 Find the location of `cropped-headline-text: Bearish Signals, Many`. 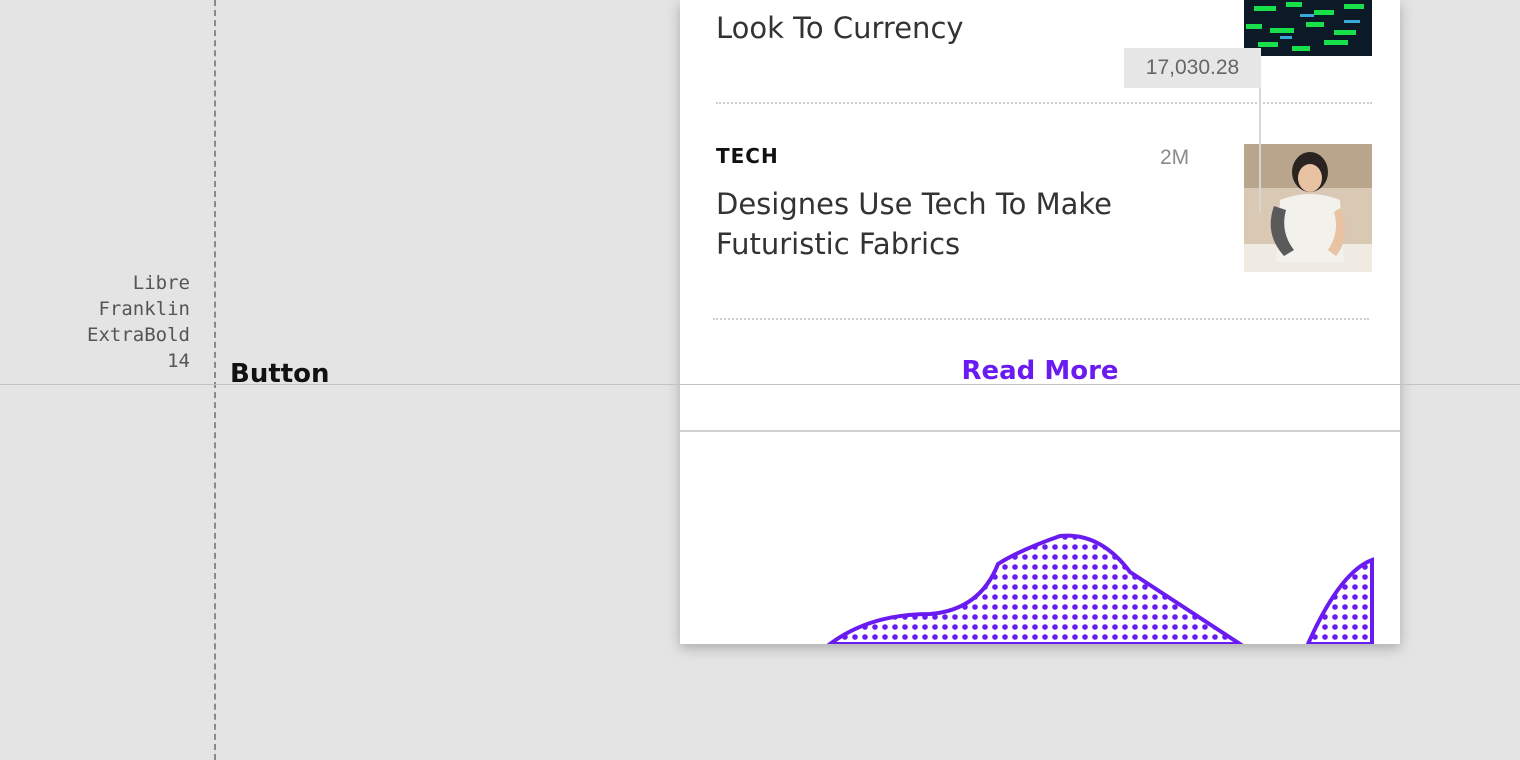

cropped-headline-text: Bearish Signals, Many is located at coordinates (951, 4).